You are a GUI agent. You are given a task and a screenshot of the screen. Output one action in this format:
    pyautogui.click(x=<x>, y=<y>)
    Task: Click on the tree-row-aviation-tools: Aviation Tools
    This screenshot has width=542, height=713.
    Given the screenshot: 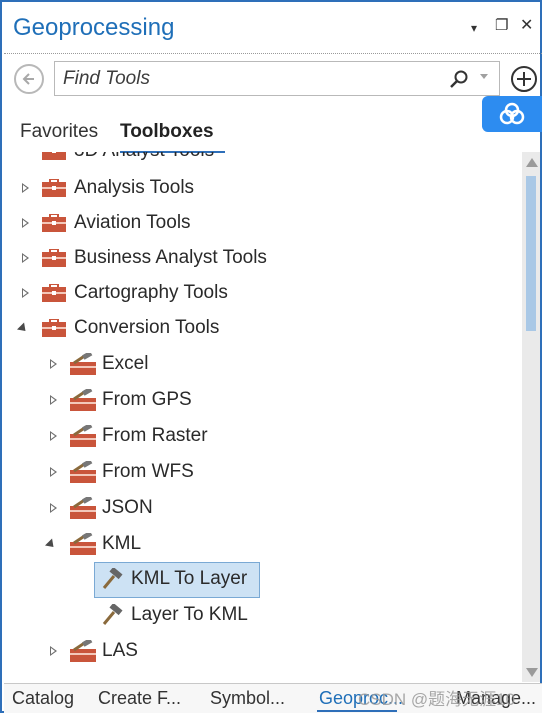 What is the action you would take?
    pyautogui.click(x=263, y=223)
    